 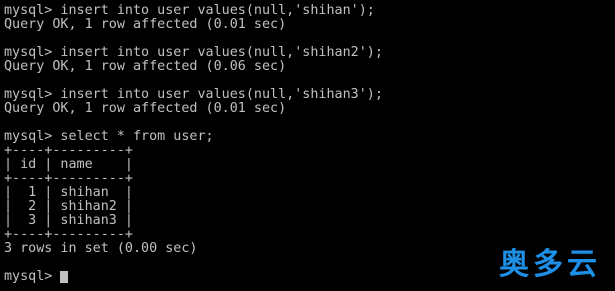 What do you see at coordinates (28, 276) in the screenshot?
I see `prompt-label: mysql>` at bounding box center [28, 276].